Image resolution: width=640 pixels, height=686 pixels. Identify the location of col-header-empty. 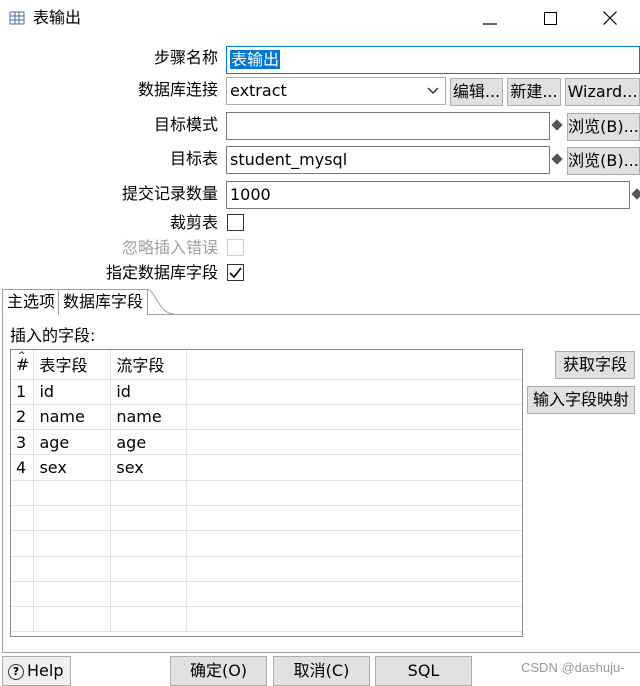
(354, 365).